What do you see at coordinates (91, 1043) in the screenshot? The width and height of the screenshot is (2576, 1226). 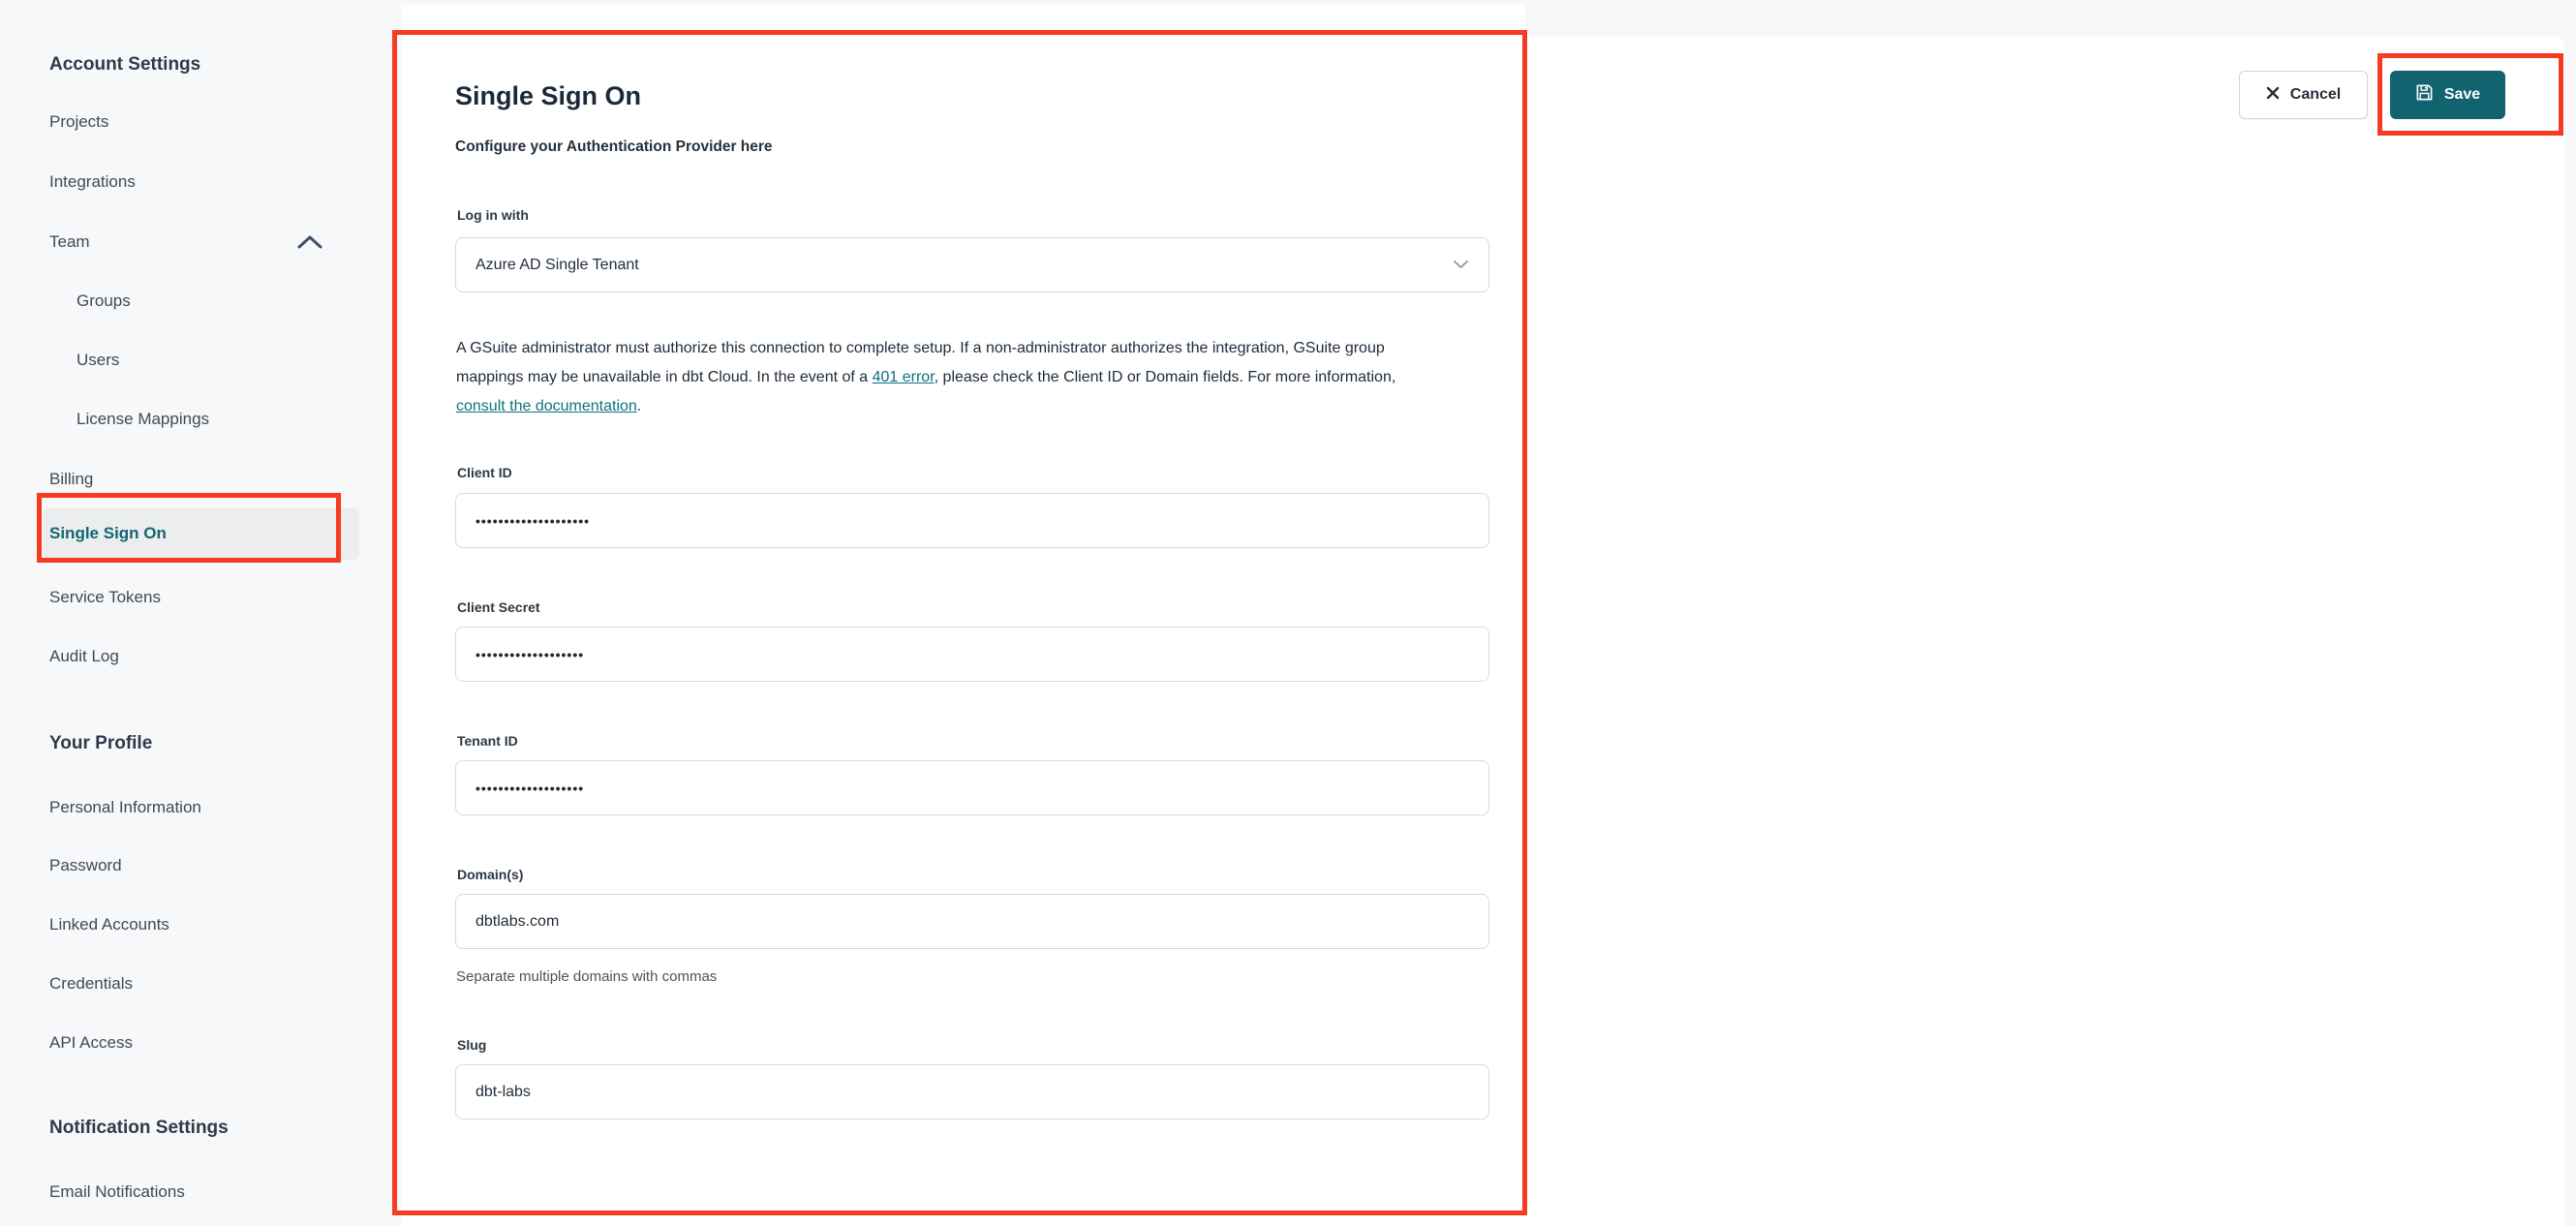 I see `sidebar-item-api-access: API Access` at bounding box center [91, 1043].